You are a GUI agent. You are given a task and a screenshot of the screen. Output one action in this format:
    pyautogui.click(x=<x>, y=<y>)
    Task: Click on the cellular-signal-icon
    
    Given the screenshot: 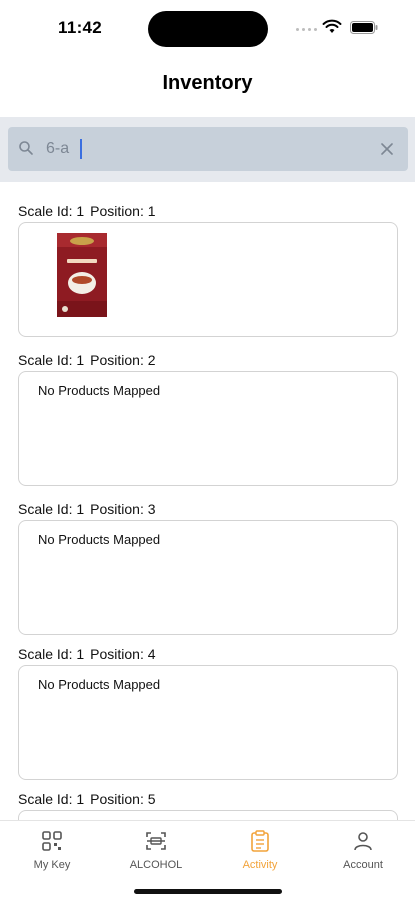 What is the action you would take?
    pyautogui.click(x=306, y=29)
    